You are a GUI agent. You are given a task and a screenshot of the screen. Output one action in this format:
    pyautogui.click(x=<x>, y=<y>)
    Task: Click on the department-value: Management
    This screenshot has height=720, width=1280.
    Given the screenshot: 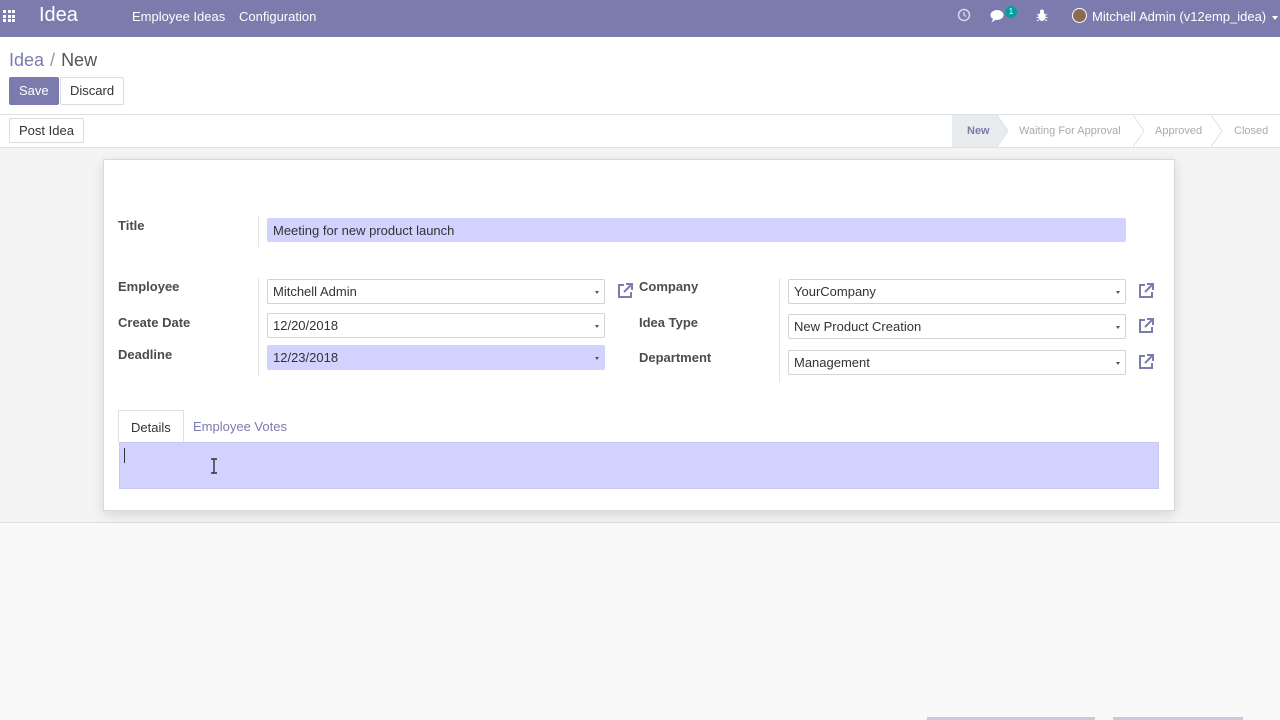 What is the action you would take?
    pyautogui.click(x=832, y=362)
    